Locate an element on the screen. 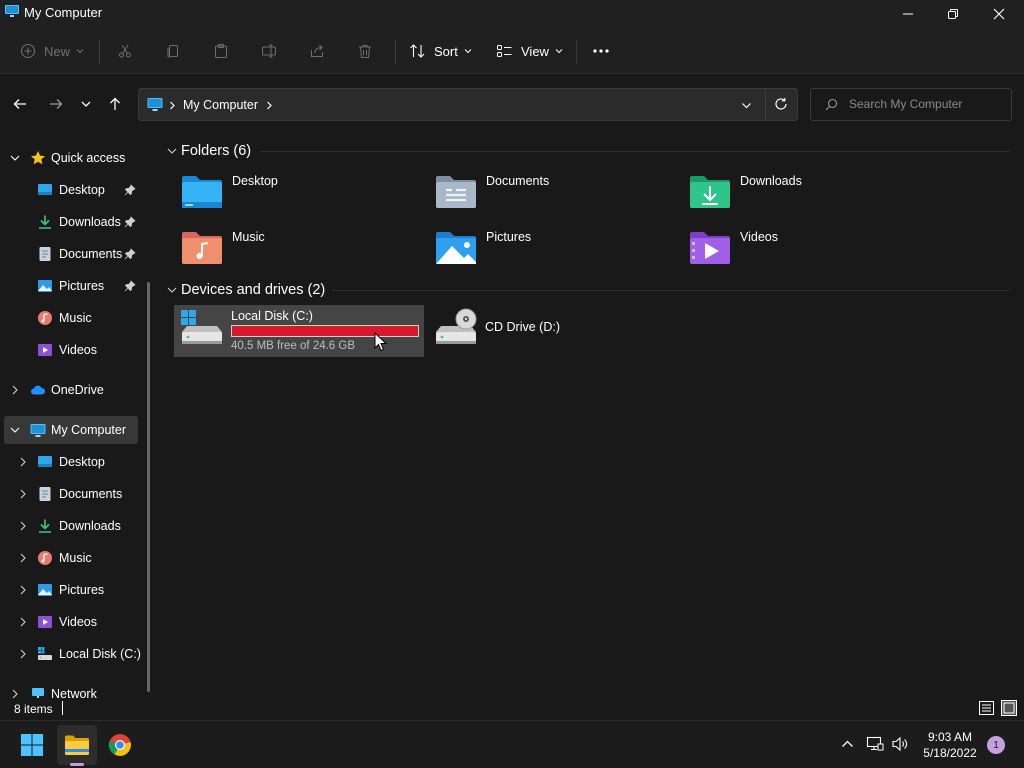 This screenshot has width=1024, height=768. drives-group-header: Devices and drives (2) is located at coordinates (245, 290).